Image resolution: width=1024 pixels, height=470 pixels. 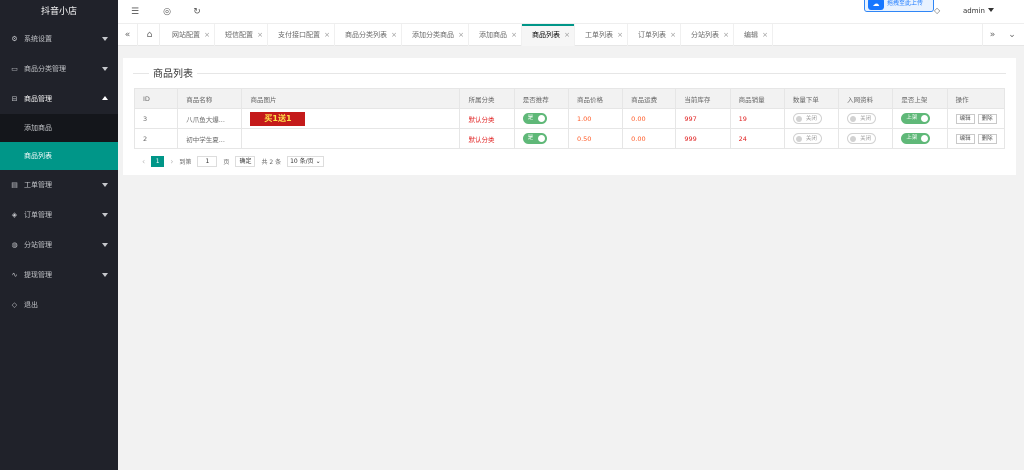 What do you see at coordinates (128, 35) in the screenshot?
I see `tabs-scroll-left-icon: «` at bounding box center [128, 35].